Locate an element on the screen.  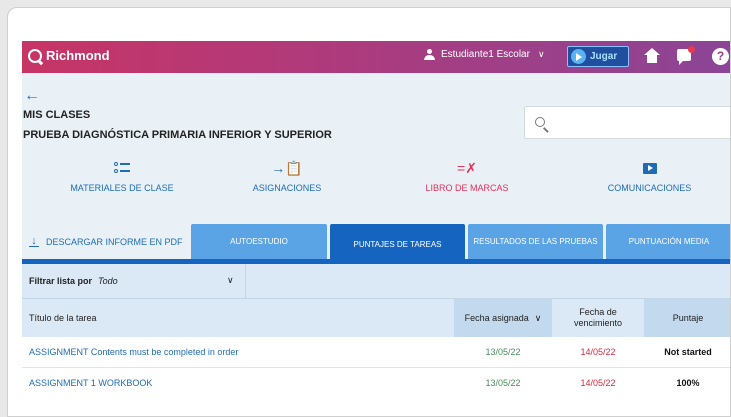
nav-label: ASIGNACIONES is located at coordinates (287, 188).